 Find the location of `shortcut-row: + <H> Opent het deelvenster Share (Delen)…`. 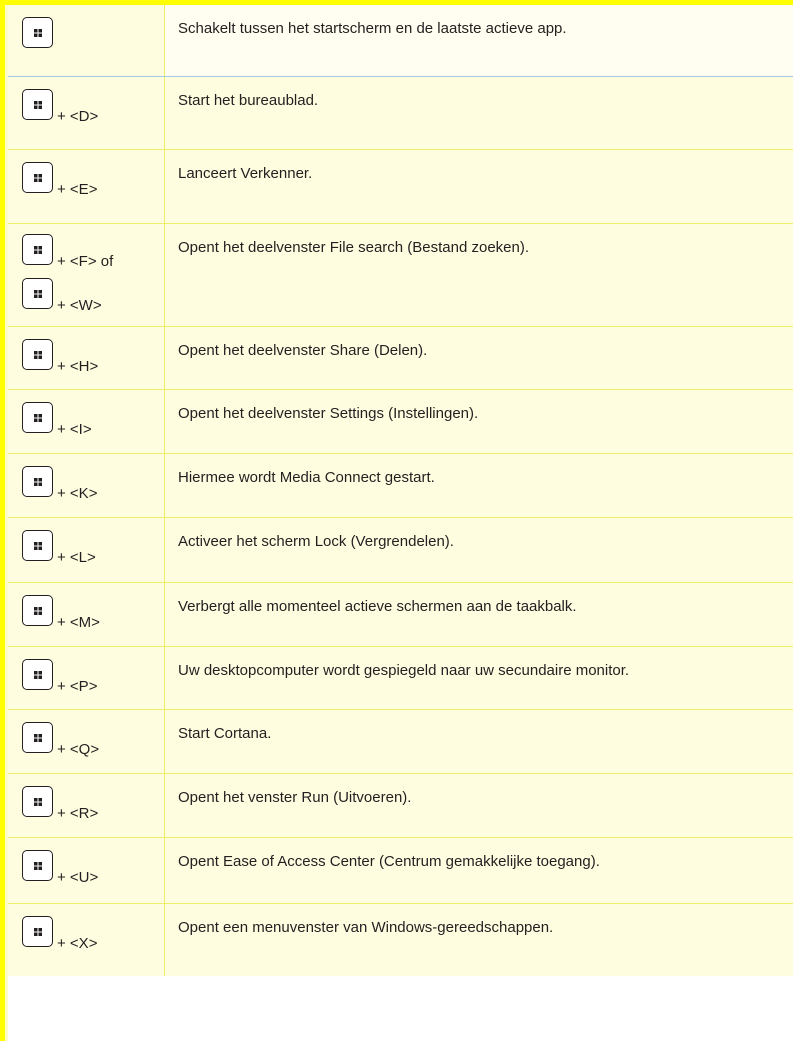

shortcut-row: + <H> Opent het deelvenster Share (Delen)… is located at coordinates (400, 358).